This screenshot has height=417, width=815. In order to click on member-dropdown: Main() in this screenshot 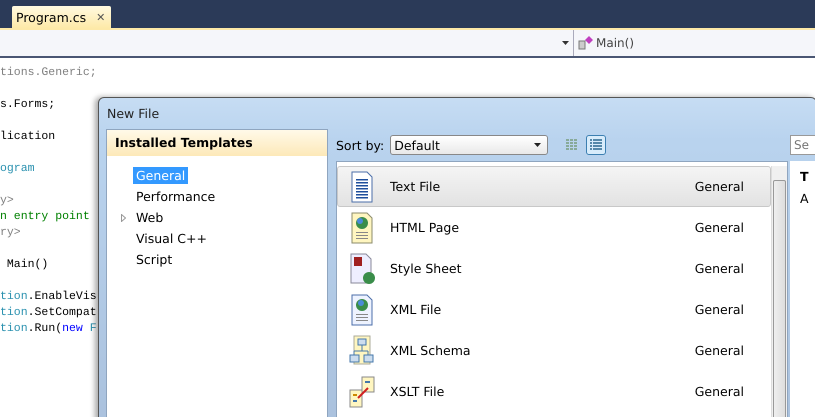, I will do `click(694, 43)`.